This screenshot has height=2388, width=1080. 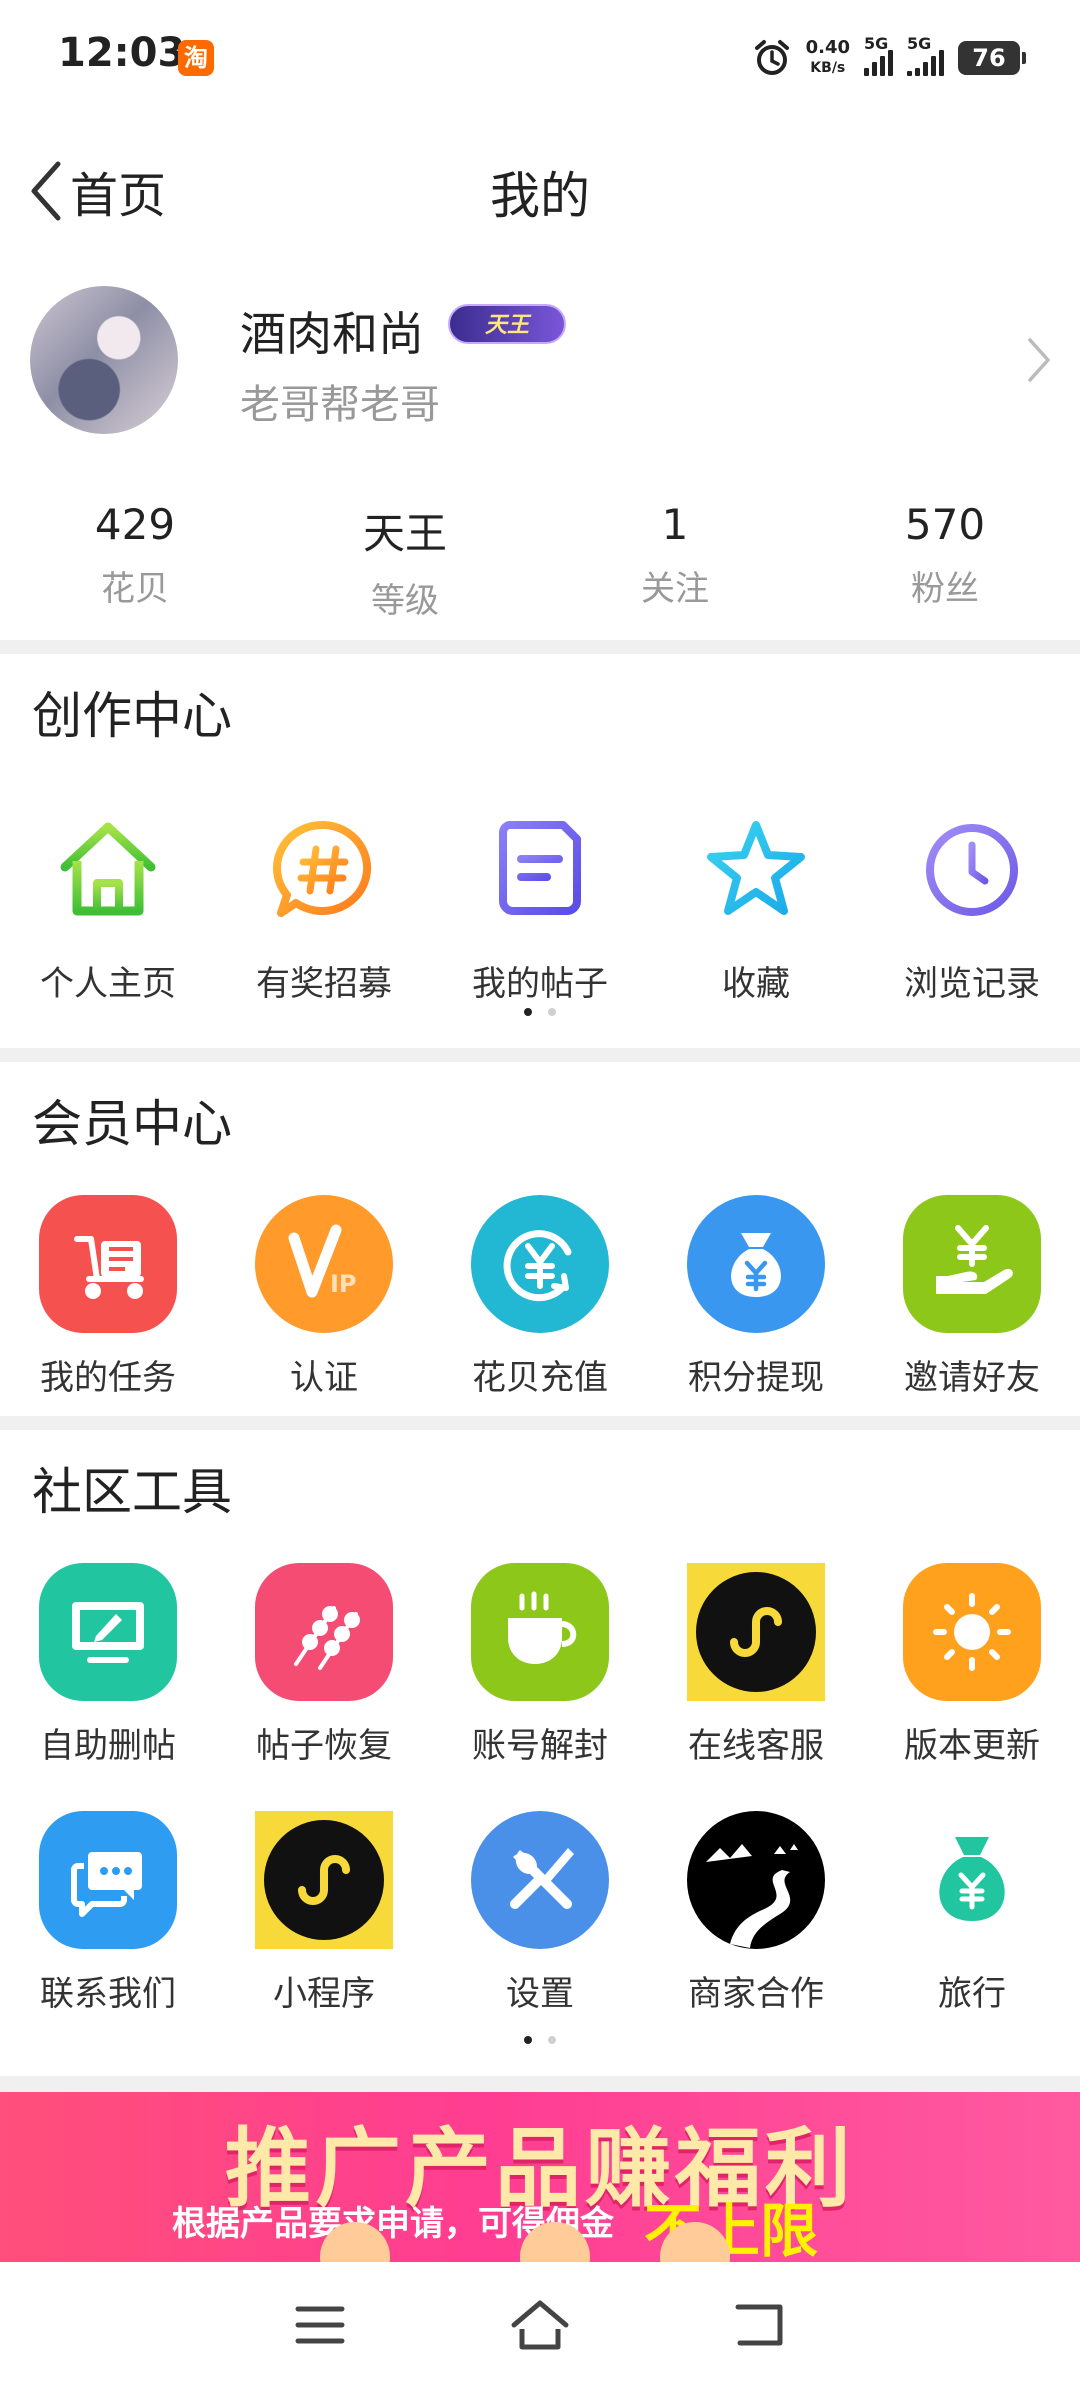 I want to click on sun-icon, so click(x=972, y=1632).